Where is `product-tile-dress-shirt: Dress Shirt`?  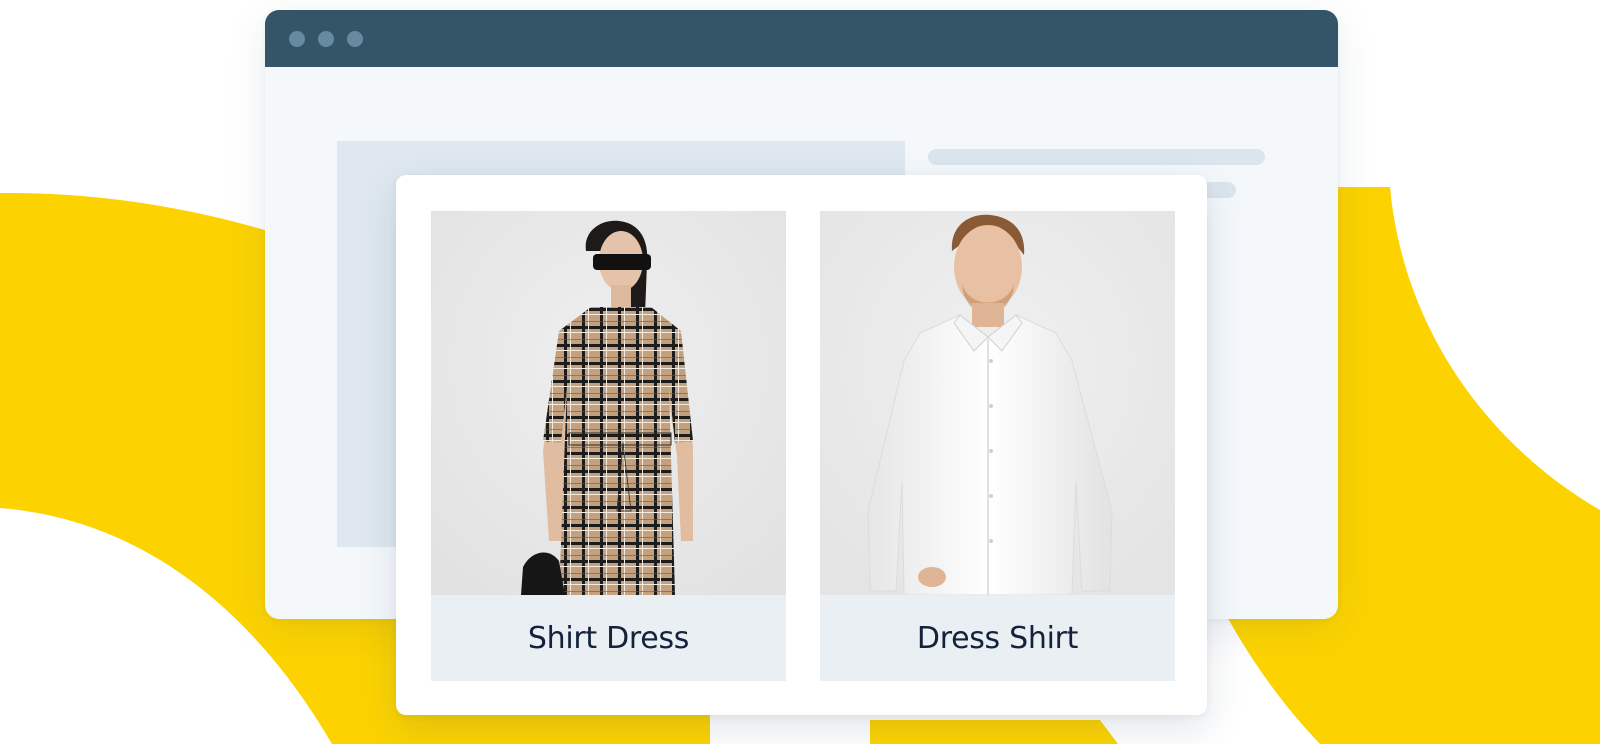 product-tile-dress-shirt: Dress Shirt is located at coordinates (997, 446).